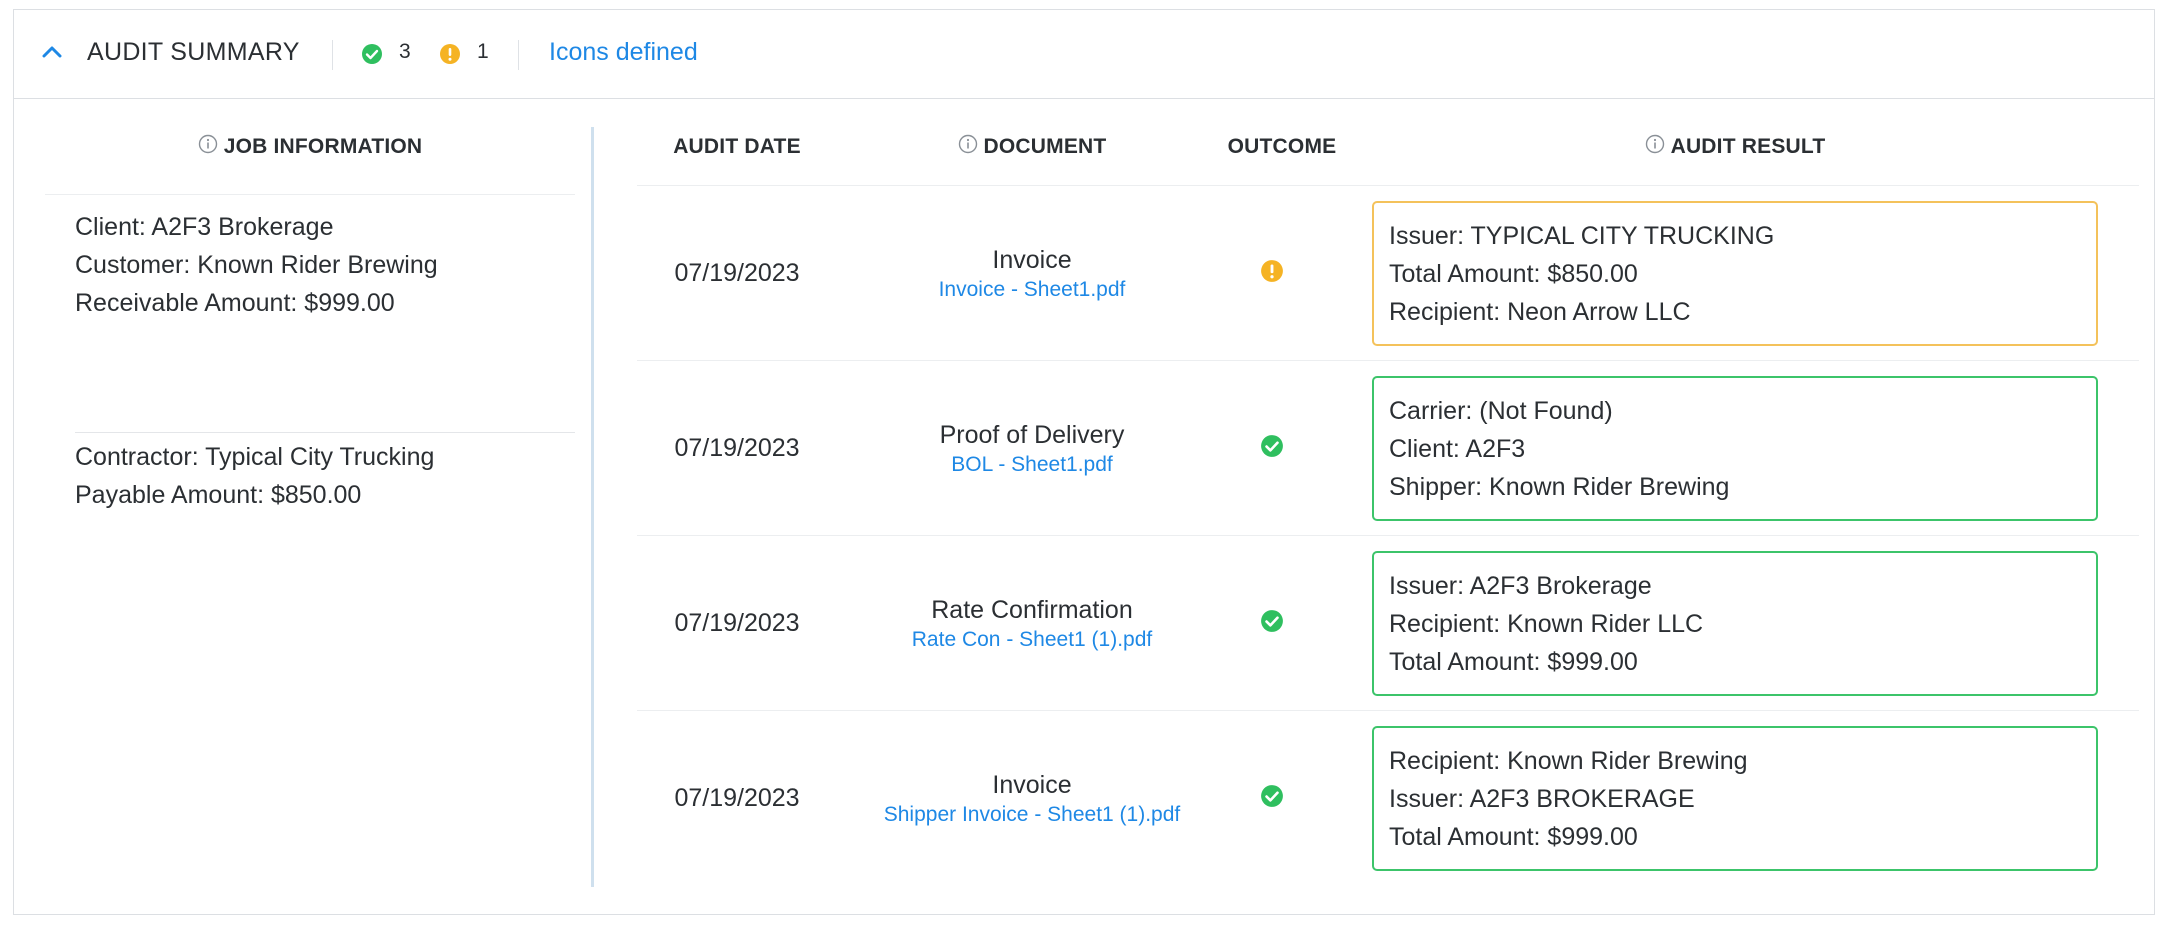 Image resolution: width=2168 pixels, height=926 pixels. What do you see at coordinates (623, 52) in the screenshot?
I see `icons-defined-link: Icons defined` at bounding box center [623, 52].